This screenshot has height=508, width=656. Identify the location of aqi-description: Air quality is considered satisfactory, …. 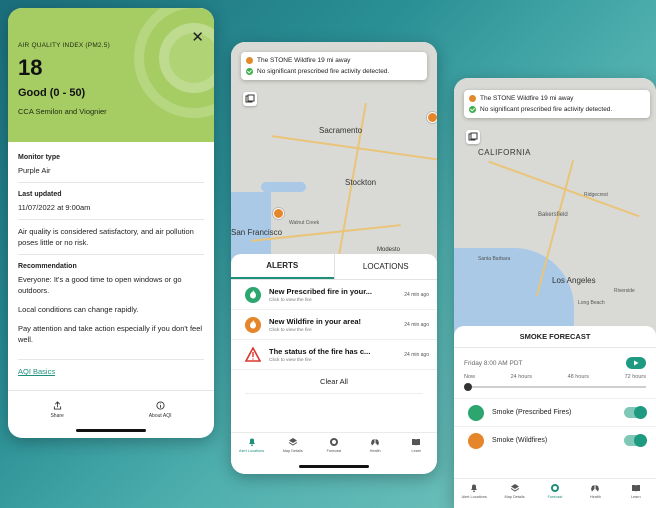
(106, 237).